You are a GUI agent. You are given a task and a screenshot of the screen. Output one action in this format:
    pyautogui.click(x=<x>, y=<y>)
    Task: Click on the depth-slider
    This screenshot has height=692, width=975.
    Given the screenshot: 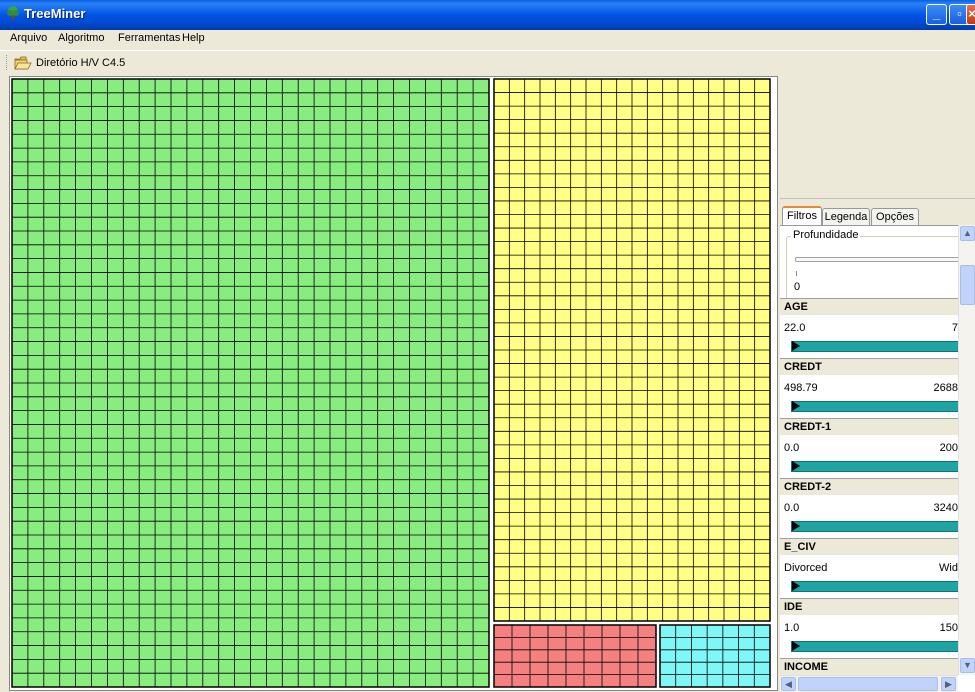 What is the action you would take?
    pyautogui.click(x=884, y=259)
    